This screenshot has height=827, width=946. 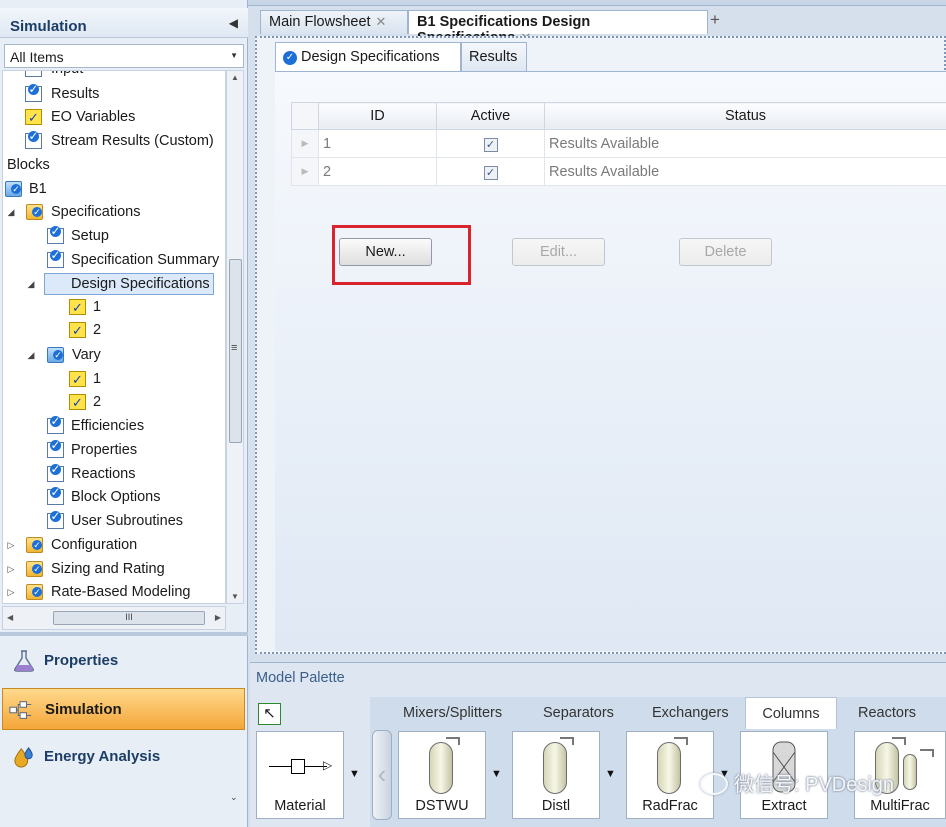 What do you see at coordinates (121, 592) in the screenshot?
I see `tree-item-label: Rate-Based Modeling` at bounding box center [121, 592].